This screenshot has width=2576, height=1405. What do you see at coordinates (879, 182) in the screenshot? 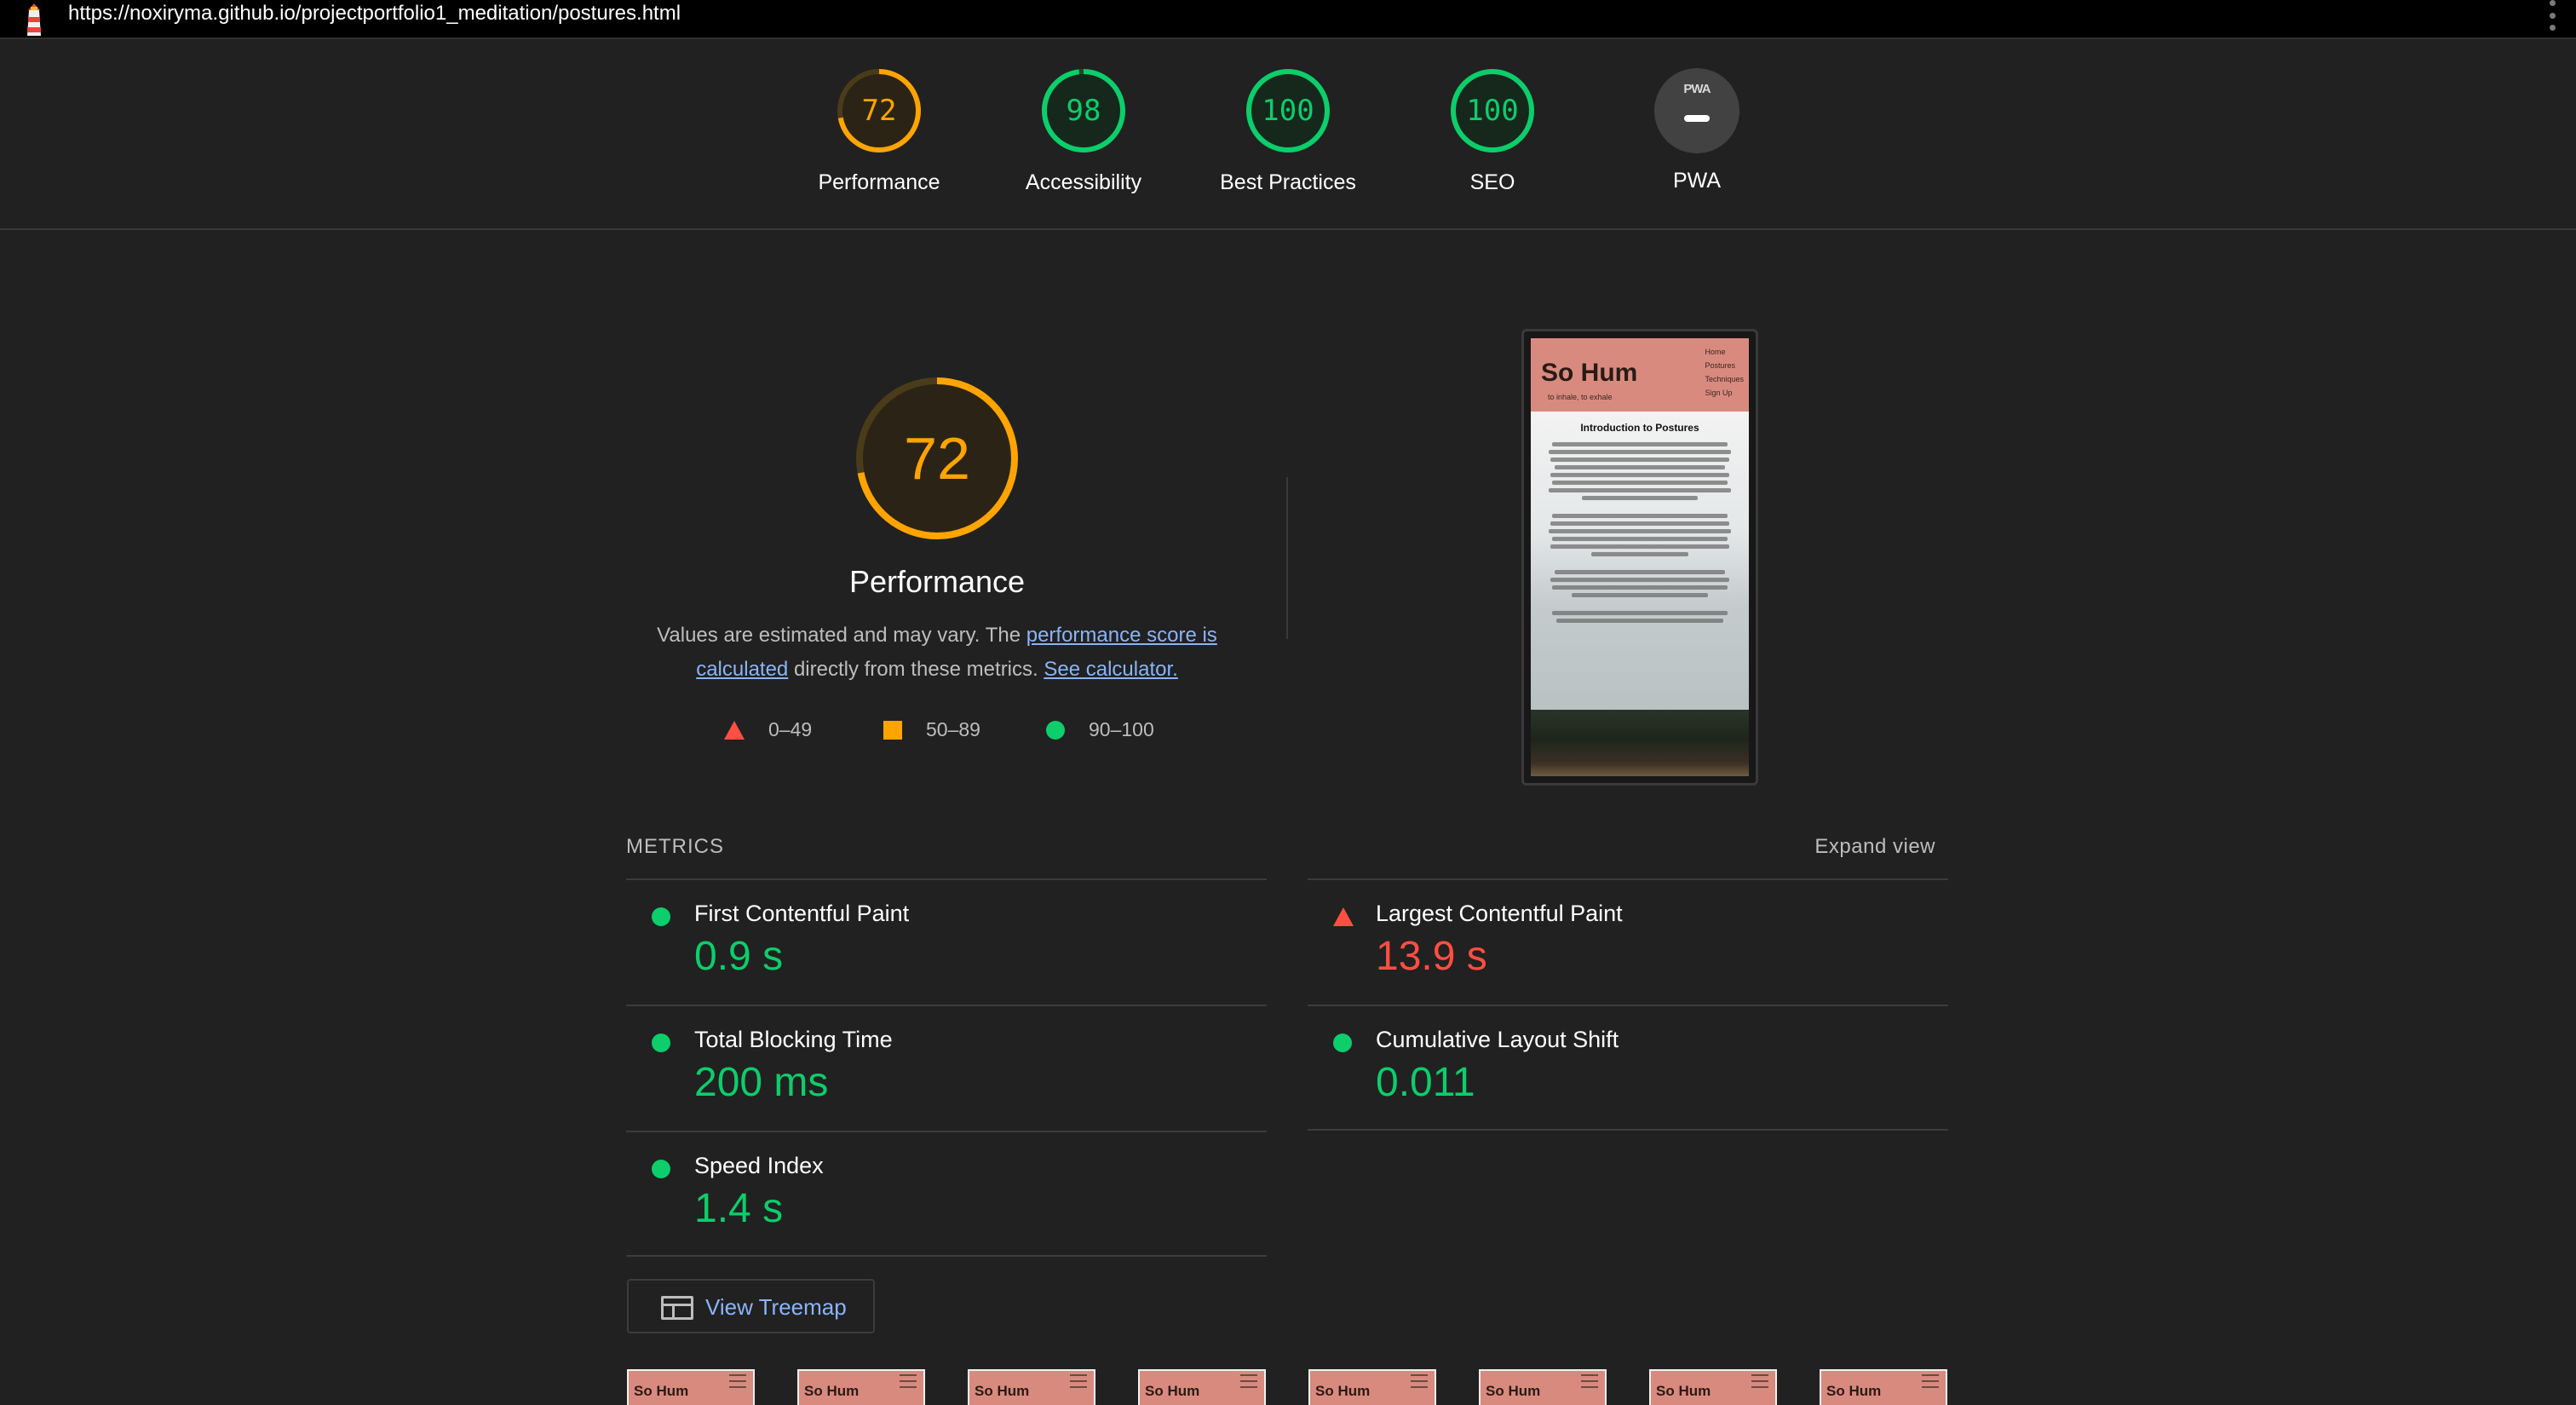
I see `gauge-label: Performance` at bounding box center [879, 182].